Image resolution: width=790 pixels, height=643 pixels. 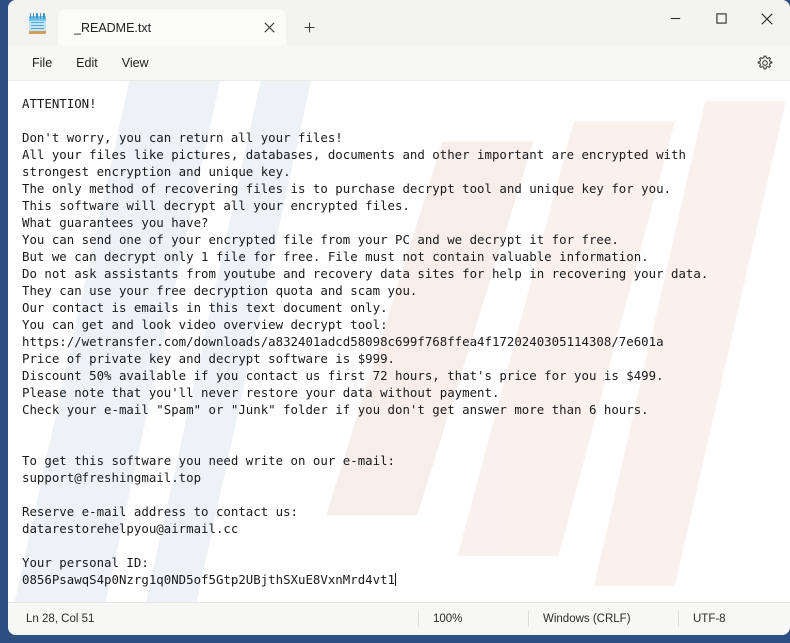 I want to click on encoding: UTF-8, so click(x=734, y=619).